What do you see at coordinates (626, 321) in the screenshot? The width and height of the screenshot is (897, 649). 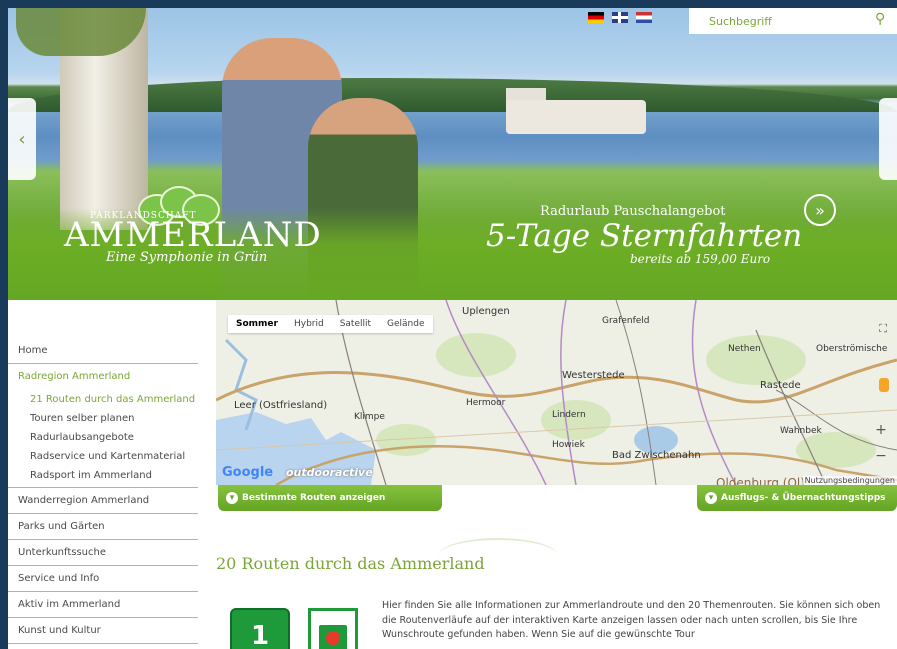 I see `map-place-label: Grafenfeld` at bounding box center [626, 321].